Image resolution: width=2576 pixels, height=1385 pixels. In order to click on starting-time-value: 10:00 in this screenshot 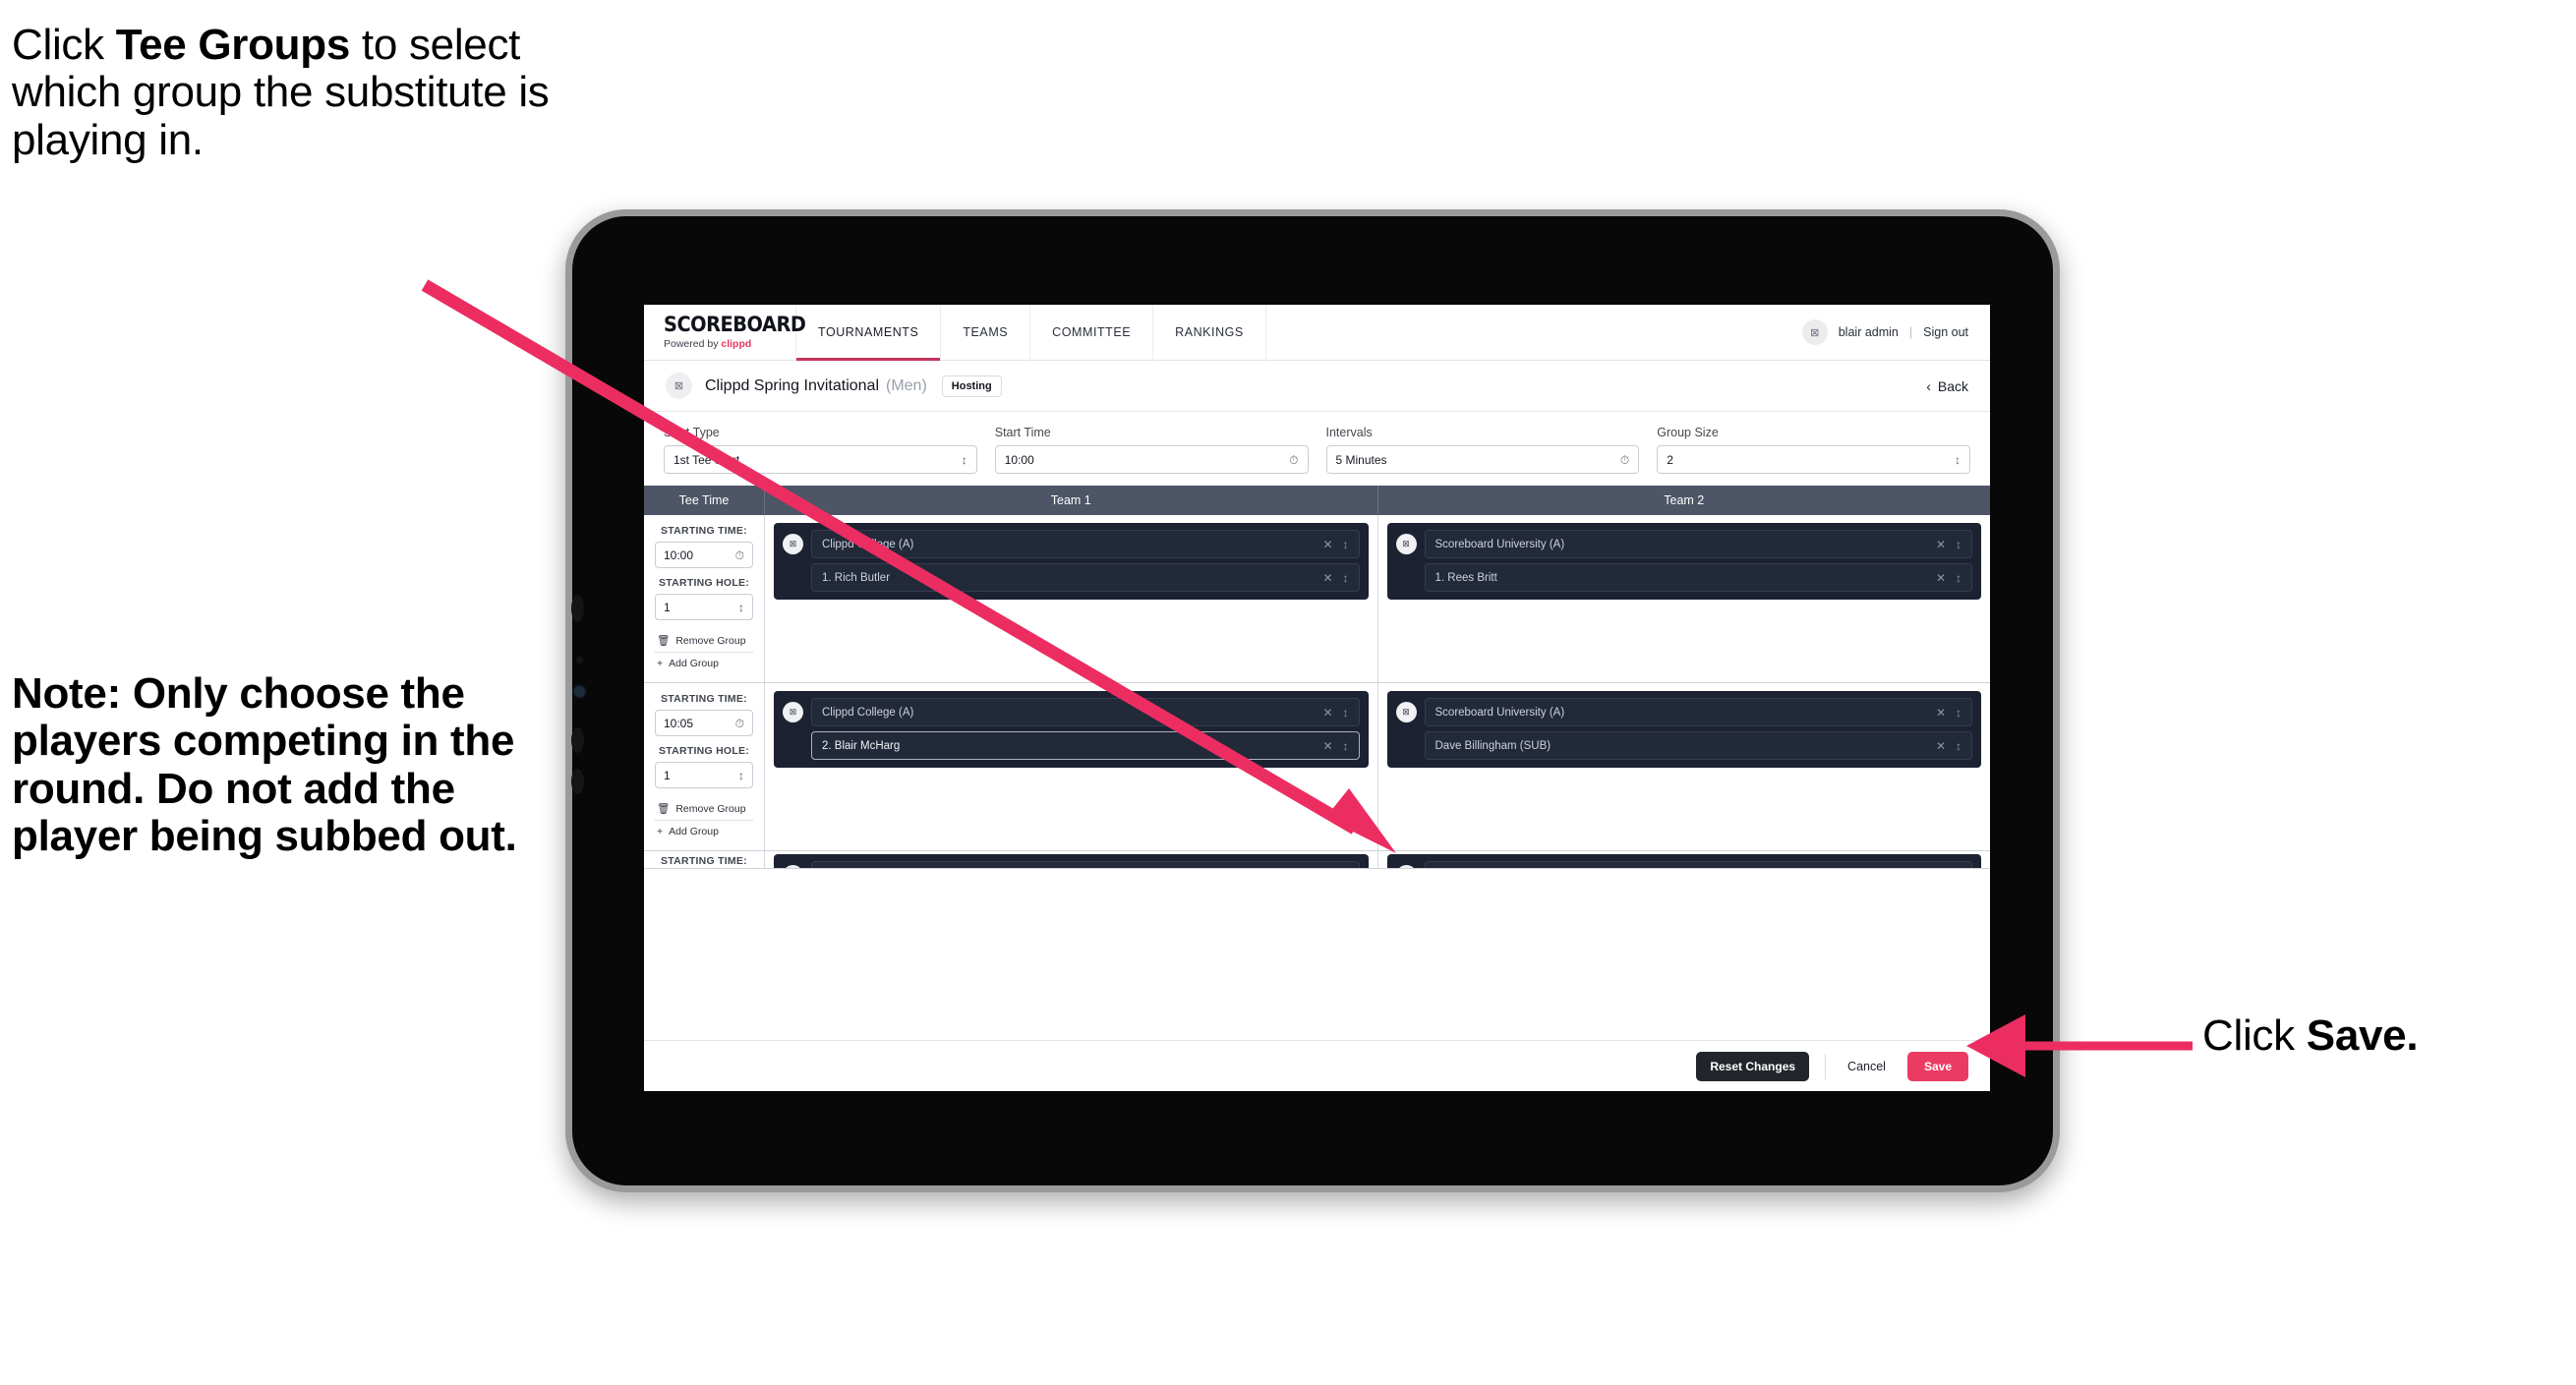, I will do `click(679, 555)`.